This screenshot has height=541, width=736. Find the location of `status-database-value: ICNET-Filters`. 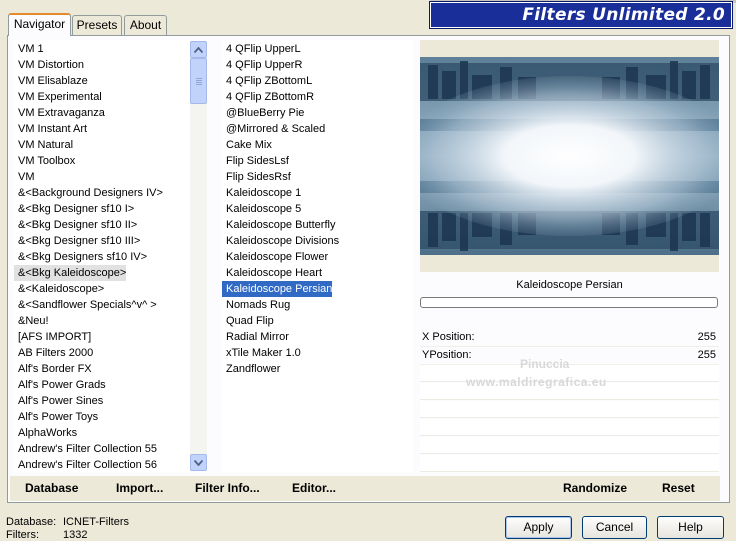

status-database-value: ICNET-Filters is located at coordinates (96, 522).